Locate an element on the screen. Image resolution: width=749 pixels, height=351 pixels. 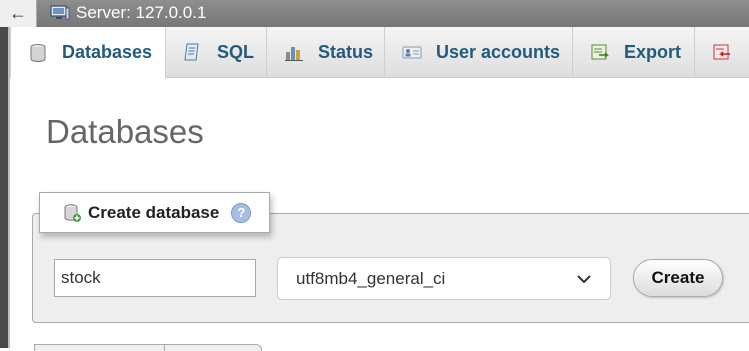
tab-export: Export is located at coordinates (634, 52).